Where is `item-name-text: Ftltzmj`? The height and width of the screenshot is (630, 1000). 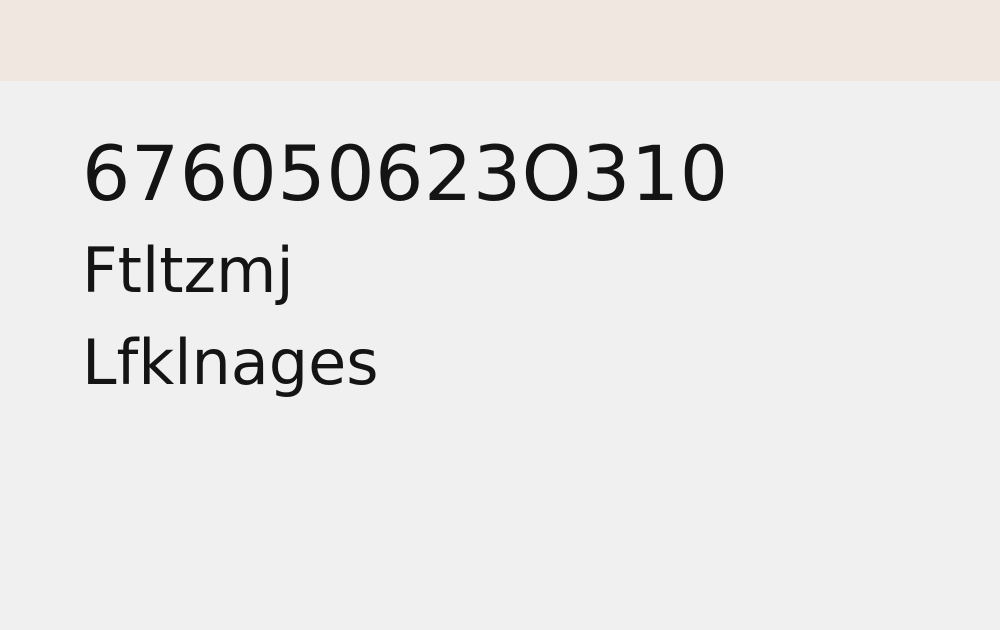 item-name-text: Ftltzmj is located at coordinates (188, 270).